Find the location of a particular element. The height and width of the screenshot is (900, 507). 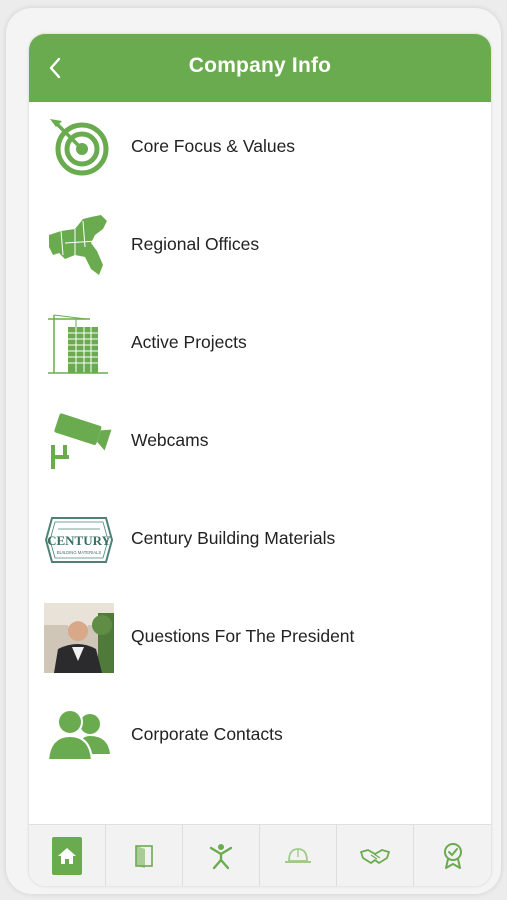

century-logo-text: CENTURY is located at coordinates (79, 540).